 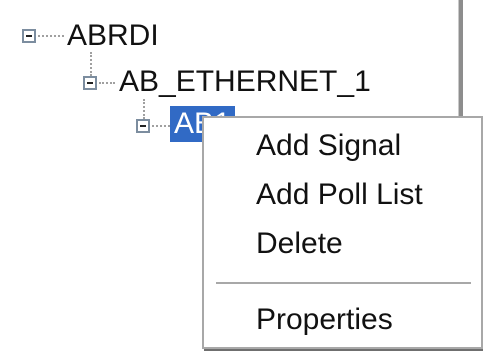 I want to click on menu-separator, so click(x=343, y=283).